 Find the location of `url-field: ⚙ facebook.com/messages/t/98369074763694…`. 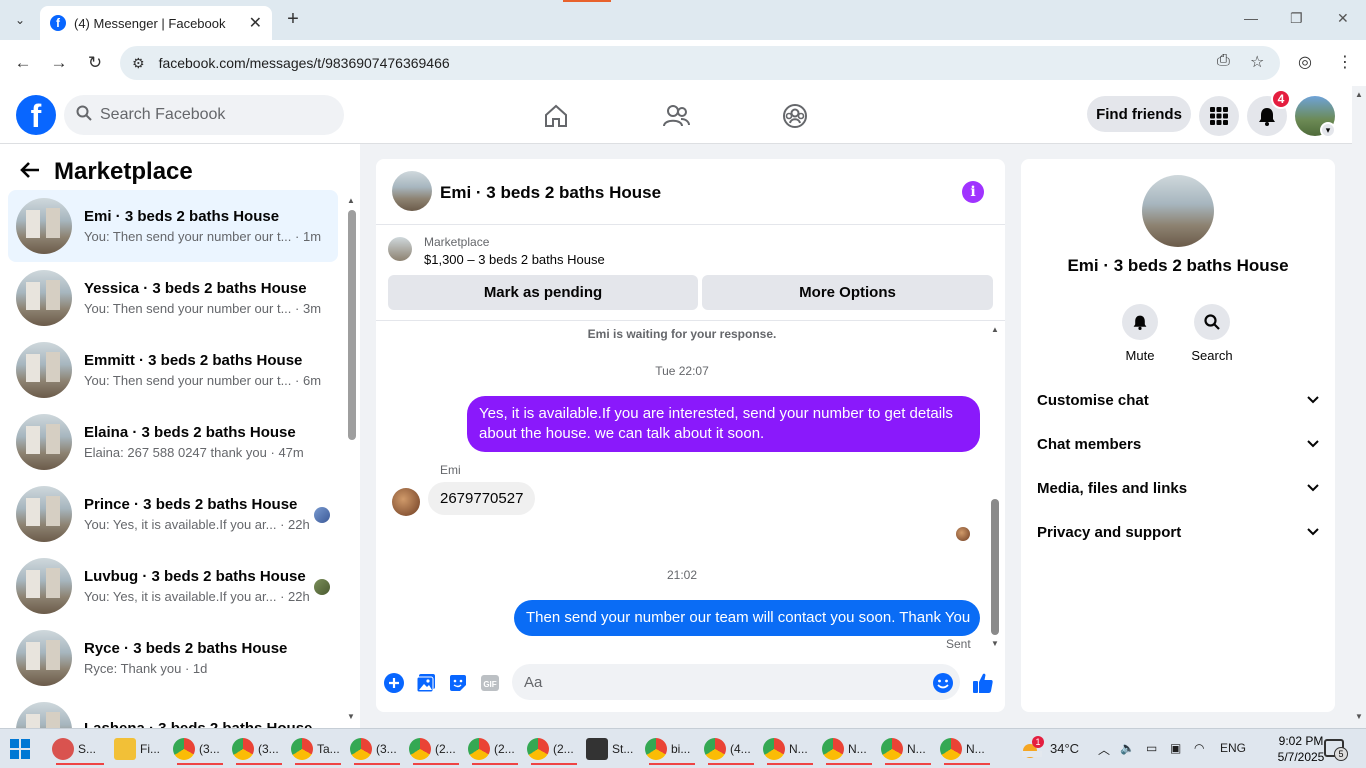

url-field: ⚙ facebook.com/messages/t/98369074763694… is located at coordinates (700, 63).